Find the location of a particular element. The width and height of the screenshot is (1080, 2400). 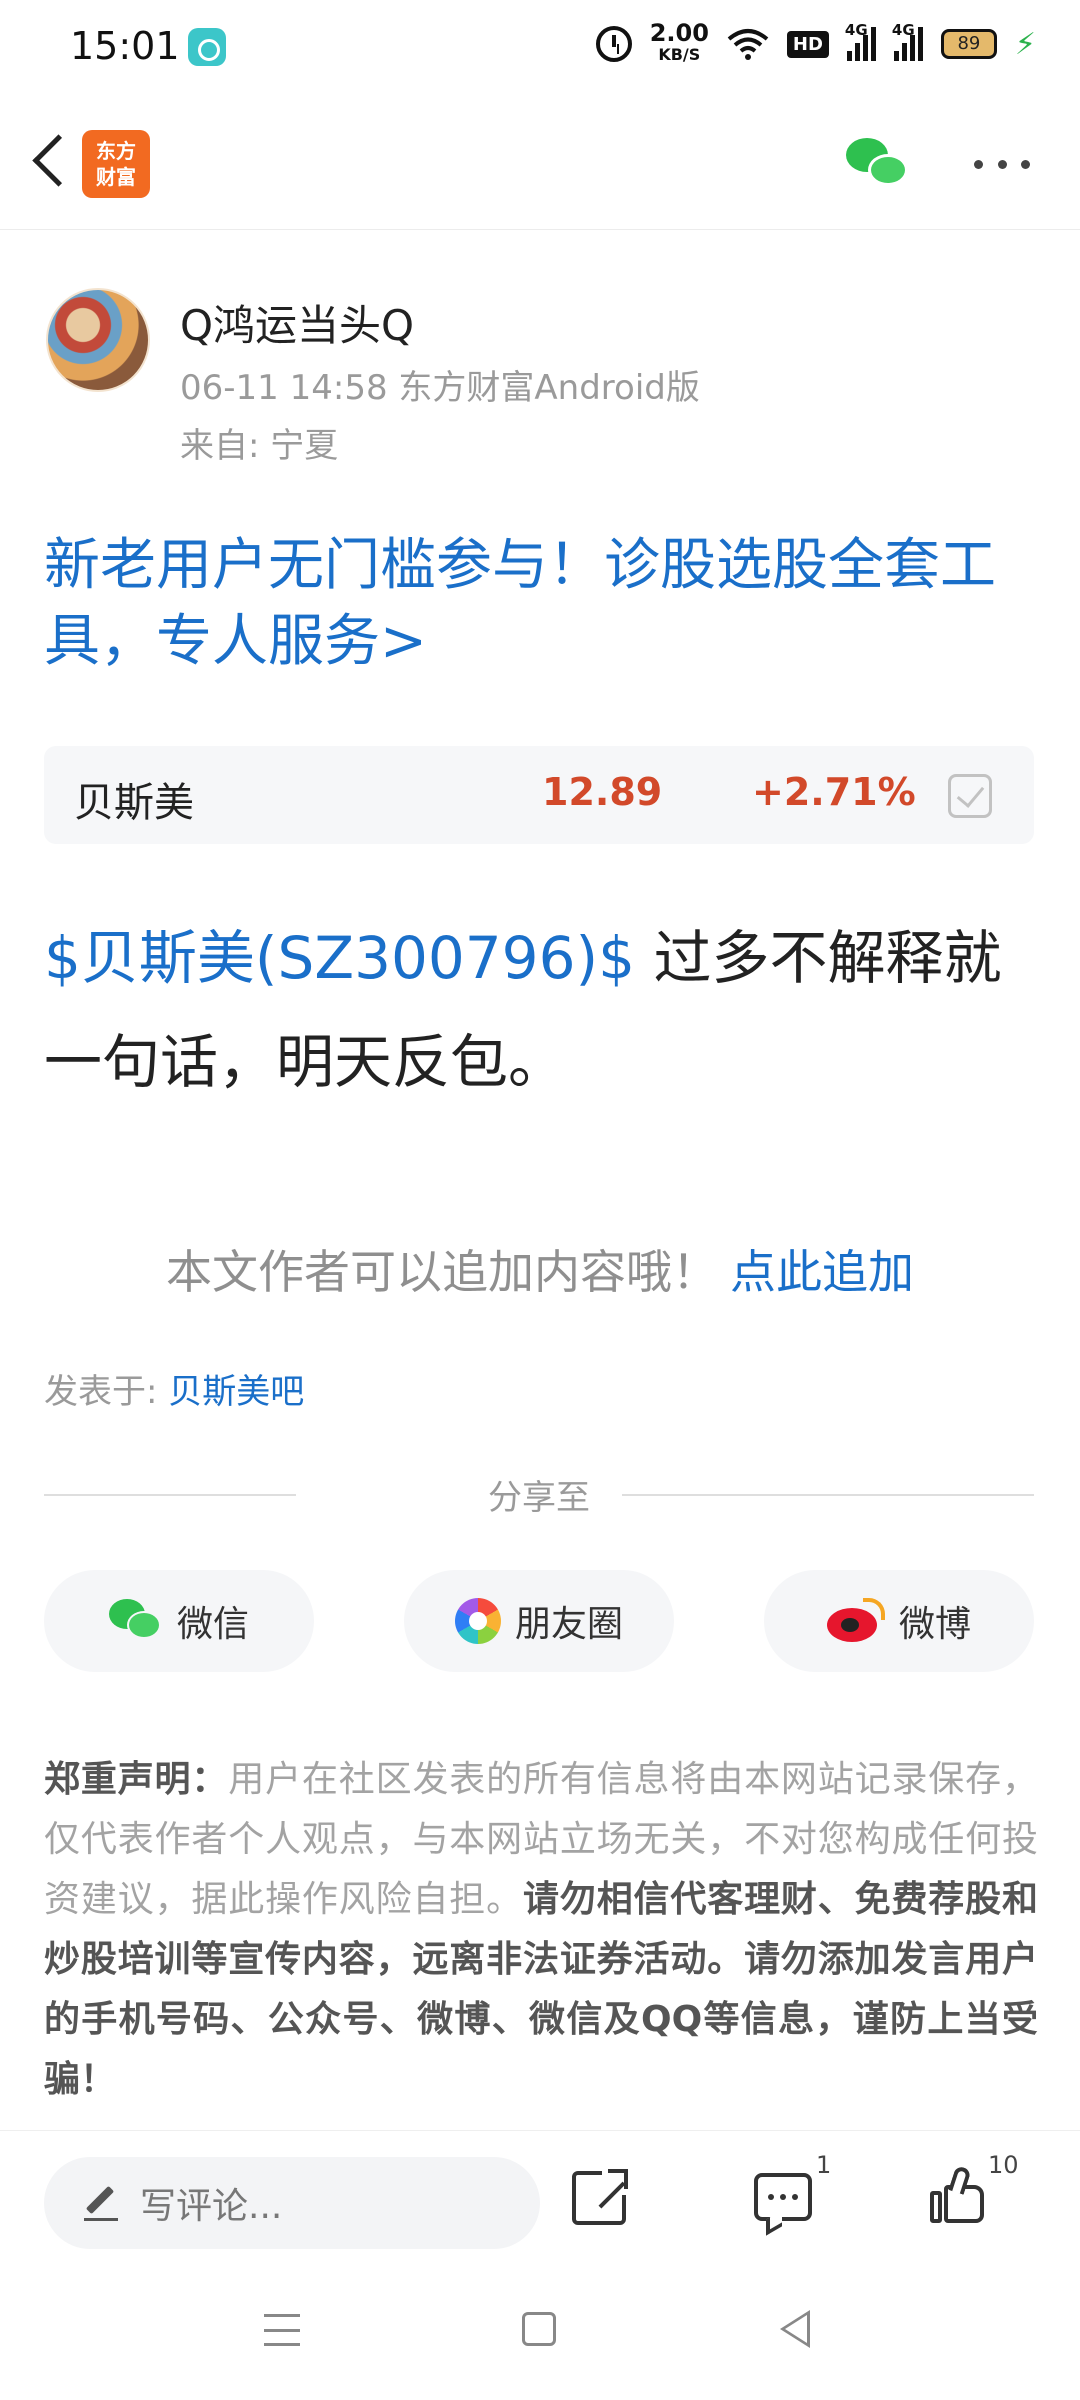

app-notification-icon is located at coordinates (207, 47).